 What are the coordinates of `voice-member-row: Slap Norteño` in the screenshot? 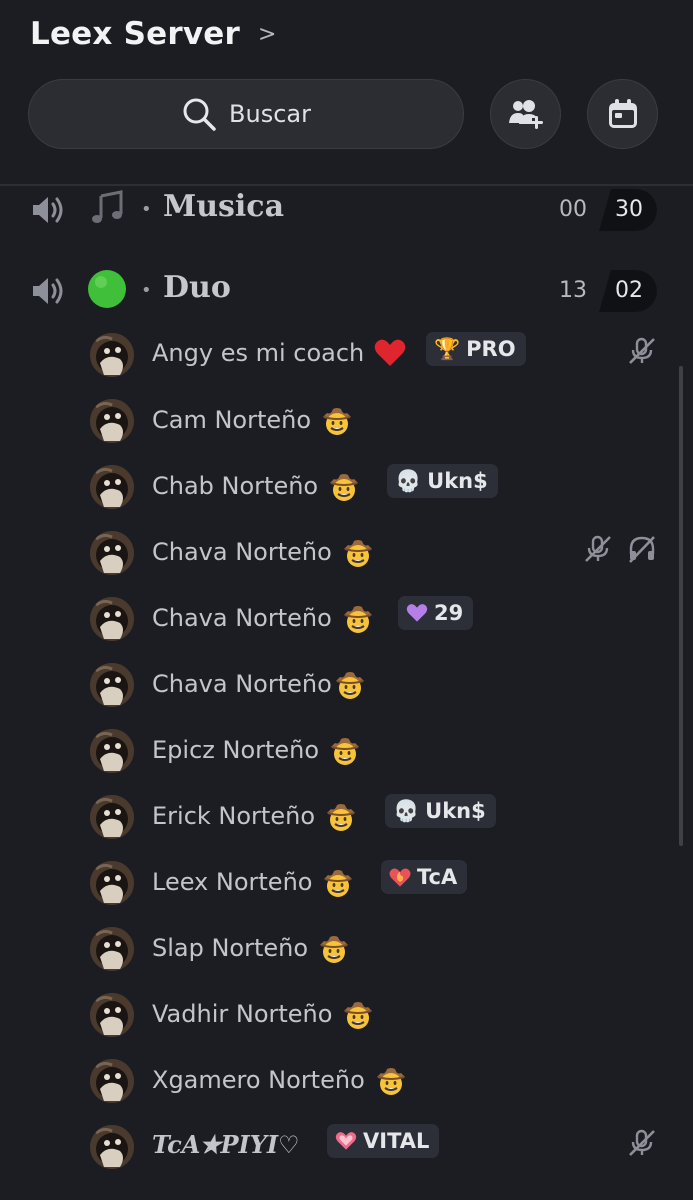 It's located at (346, 949).